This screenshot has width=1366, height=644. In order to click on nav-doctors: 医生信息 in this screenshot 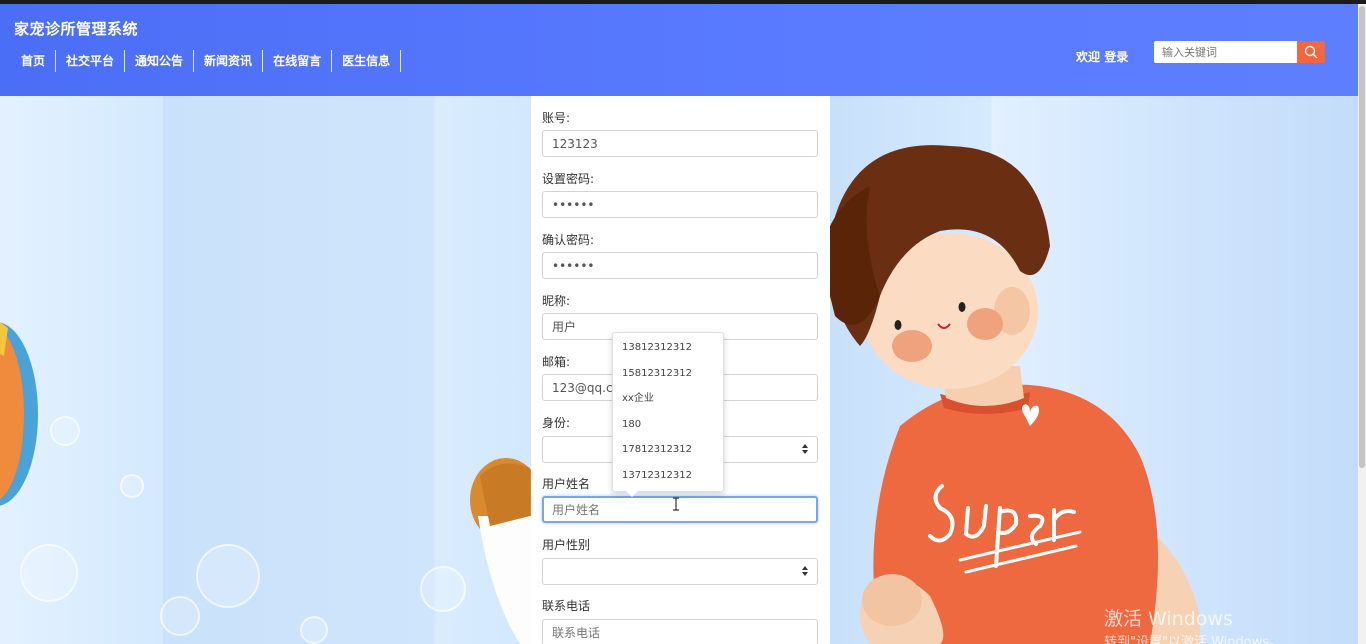, I will do `click(367, 61)`.